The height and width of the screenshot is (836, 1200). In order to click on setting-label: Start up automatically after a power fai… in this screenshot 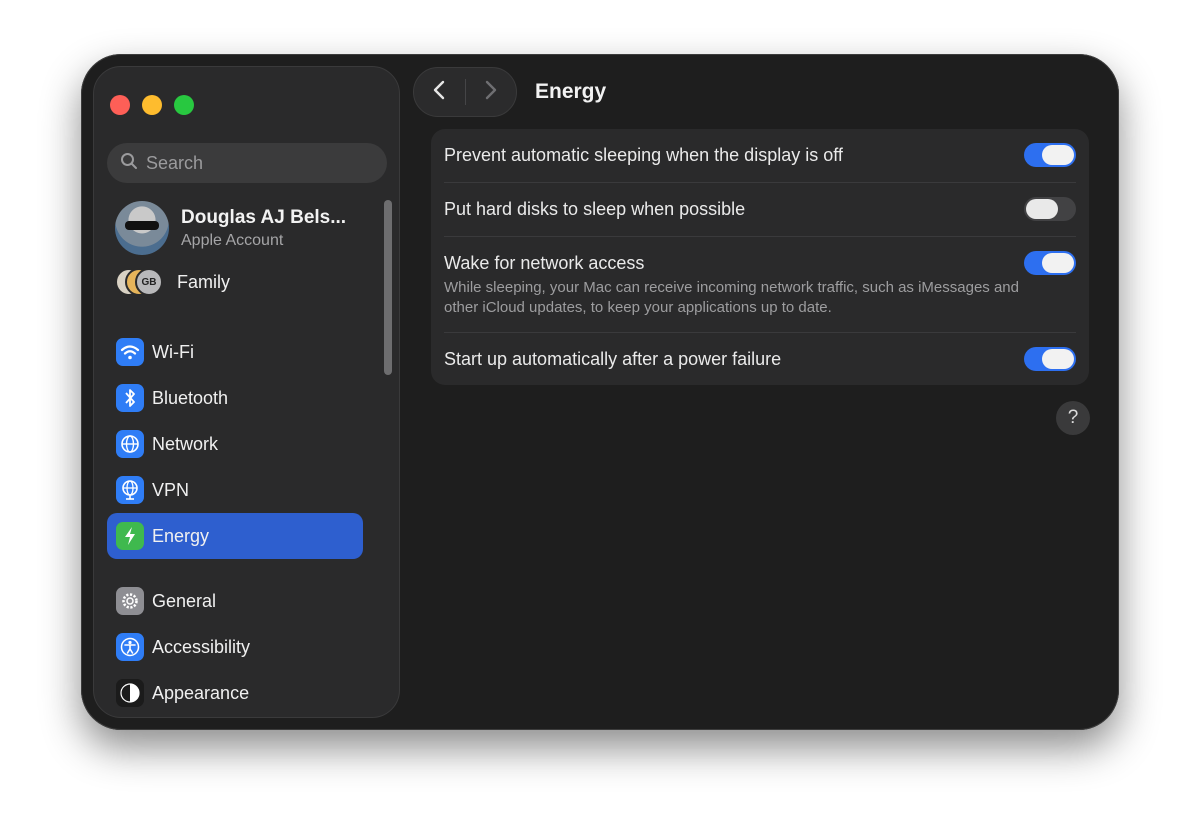, I will do `click(613, 359)`.